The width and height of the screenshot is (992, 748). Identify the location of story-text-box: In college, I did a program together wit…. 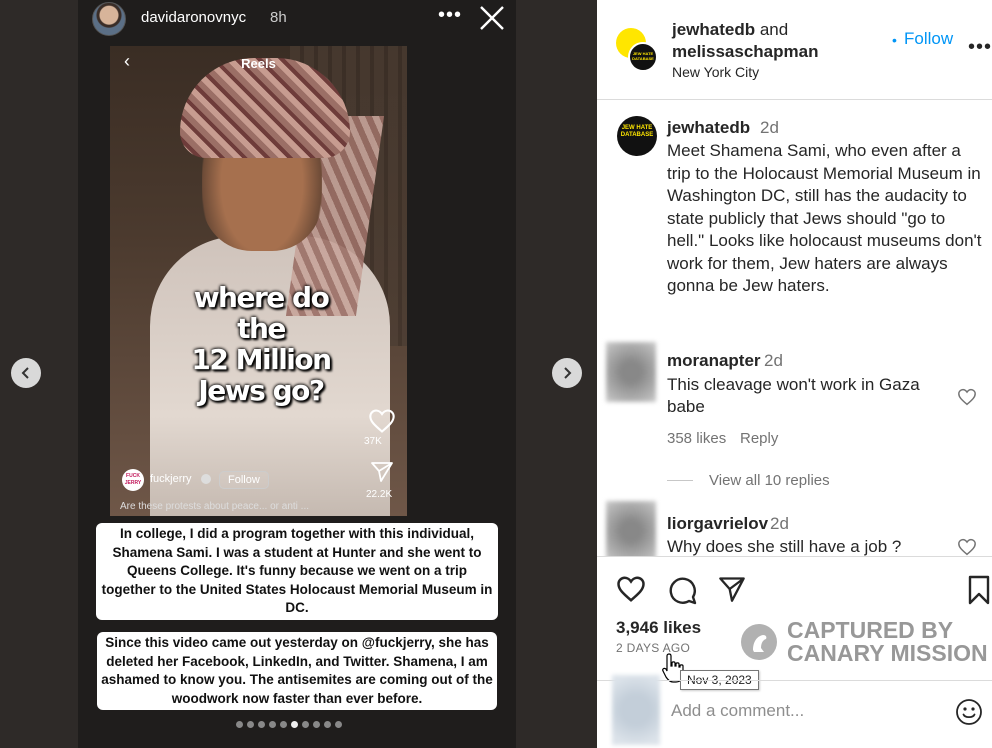
(297, 571).